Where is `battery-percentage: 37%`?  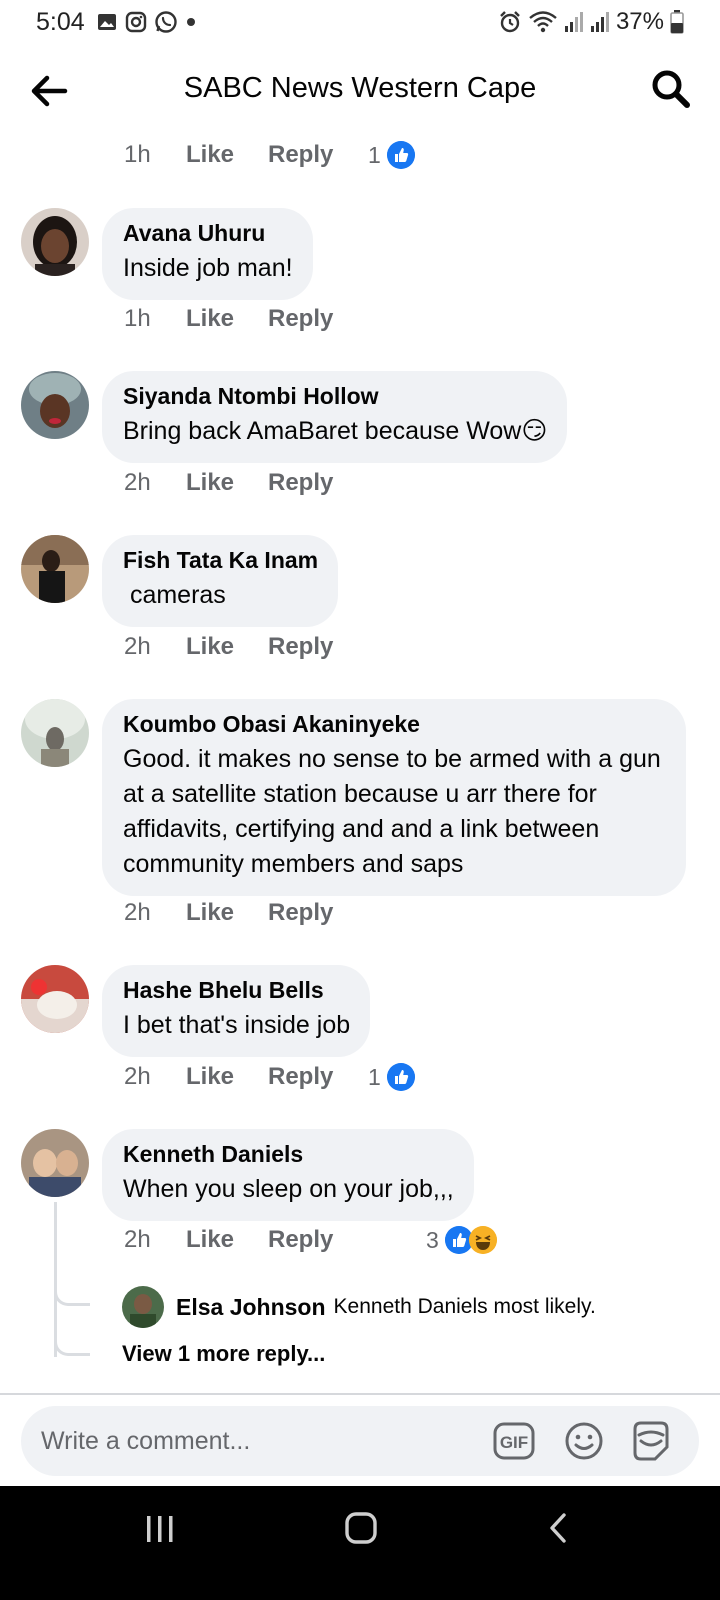 battery-percentage: 37% is located at coordinates (639, 21).